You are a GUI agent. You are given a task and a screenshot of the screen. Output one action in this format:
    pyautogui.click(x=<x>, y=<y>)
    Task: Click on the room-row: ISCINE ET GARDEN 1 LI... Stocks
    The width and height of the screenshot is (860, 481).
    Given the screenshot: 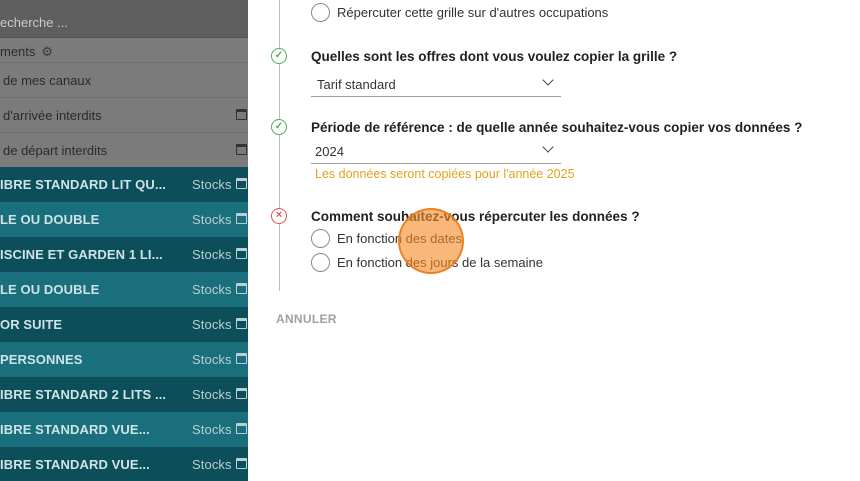 What is the action you would take?
    pyautogui.click(x=124, y=254)
    